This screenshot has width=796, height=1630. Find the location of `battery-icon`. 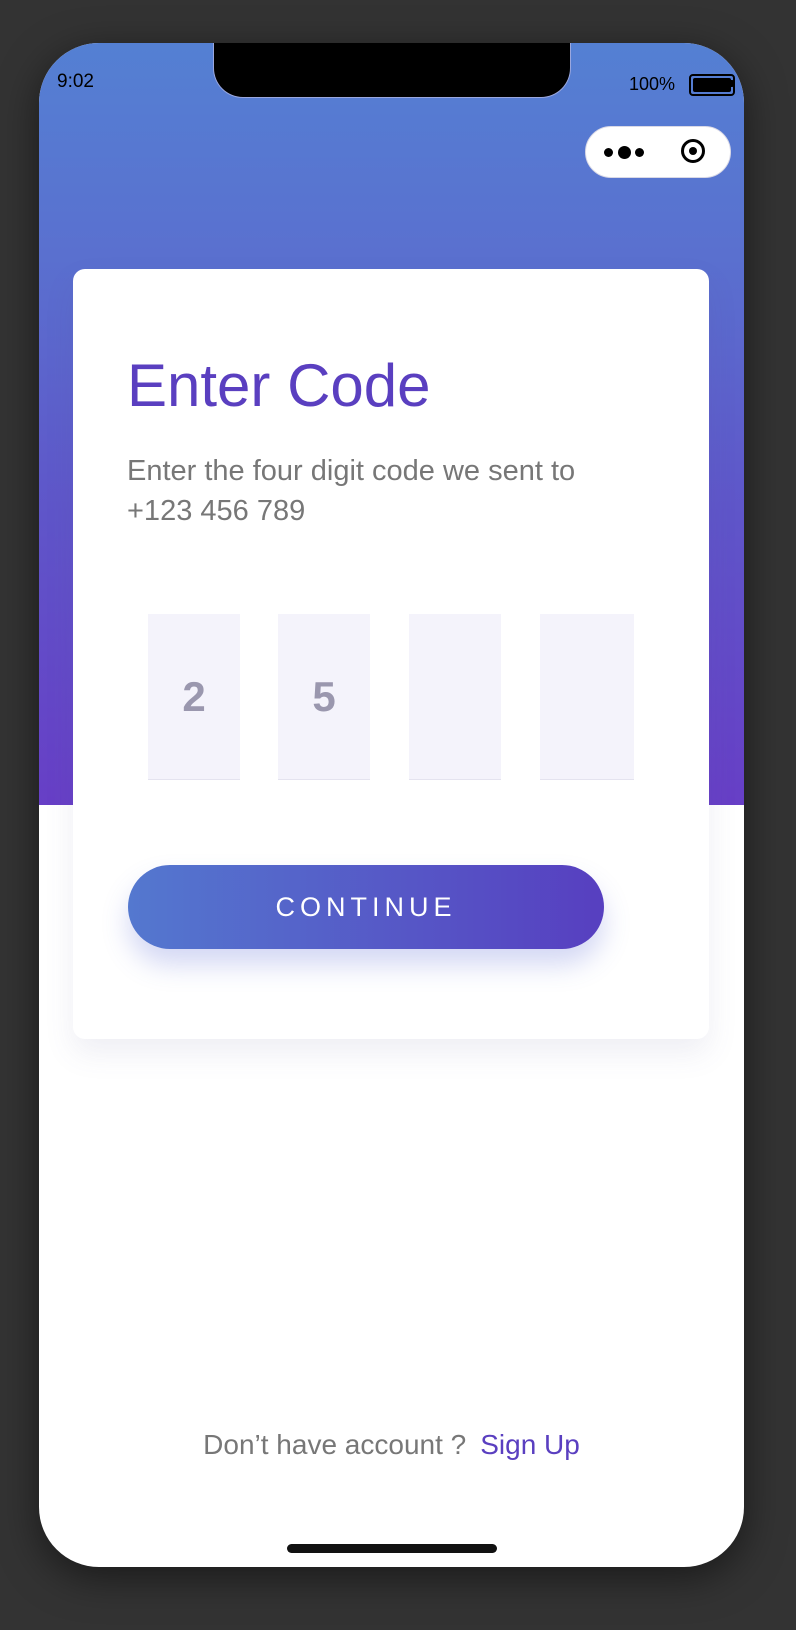

battery-icon is located at coordinates (712, 85).